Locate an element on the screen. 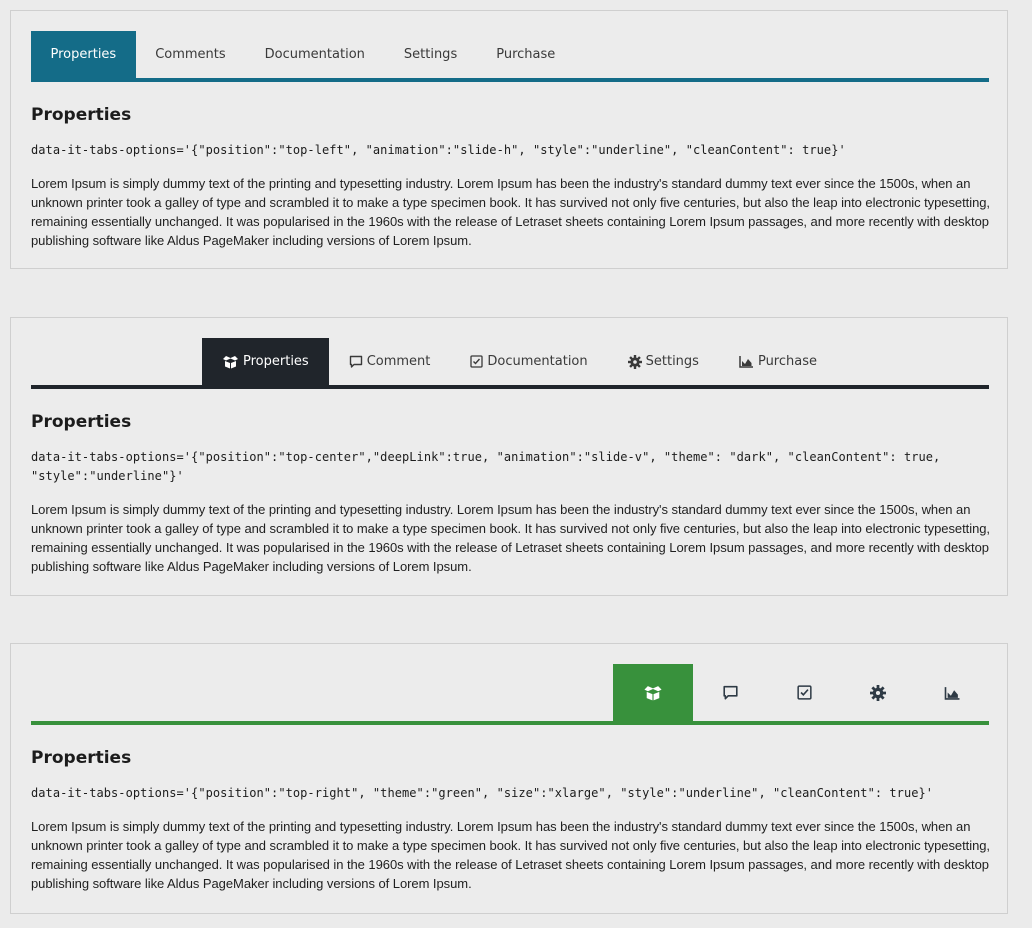 This screenshot has width=1032, height=928. tab-properties is located at coordinates (653, 692).